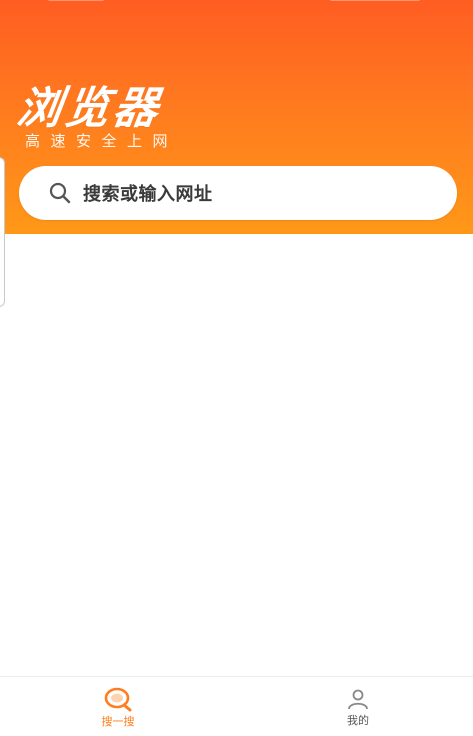  I want to click on search-bar: 搜索或输入网址, so click(238, 193).